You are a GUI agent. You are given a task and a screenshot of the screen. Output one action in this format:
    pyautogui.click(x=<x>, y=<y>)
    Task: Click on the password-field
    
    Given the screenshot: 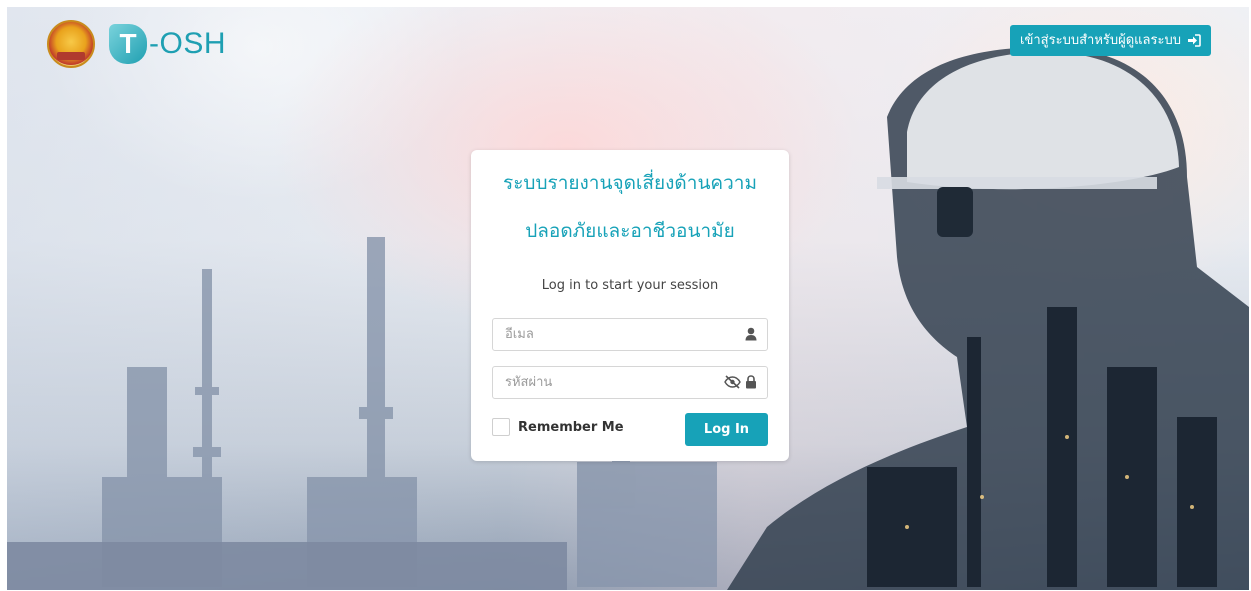 What is the action you would take?
    pyautogui.click(x=630, y=382)
    